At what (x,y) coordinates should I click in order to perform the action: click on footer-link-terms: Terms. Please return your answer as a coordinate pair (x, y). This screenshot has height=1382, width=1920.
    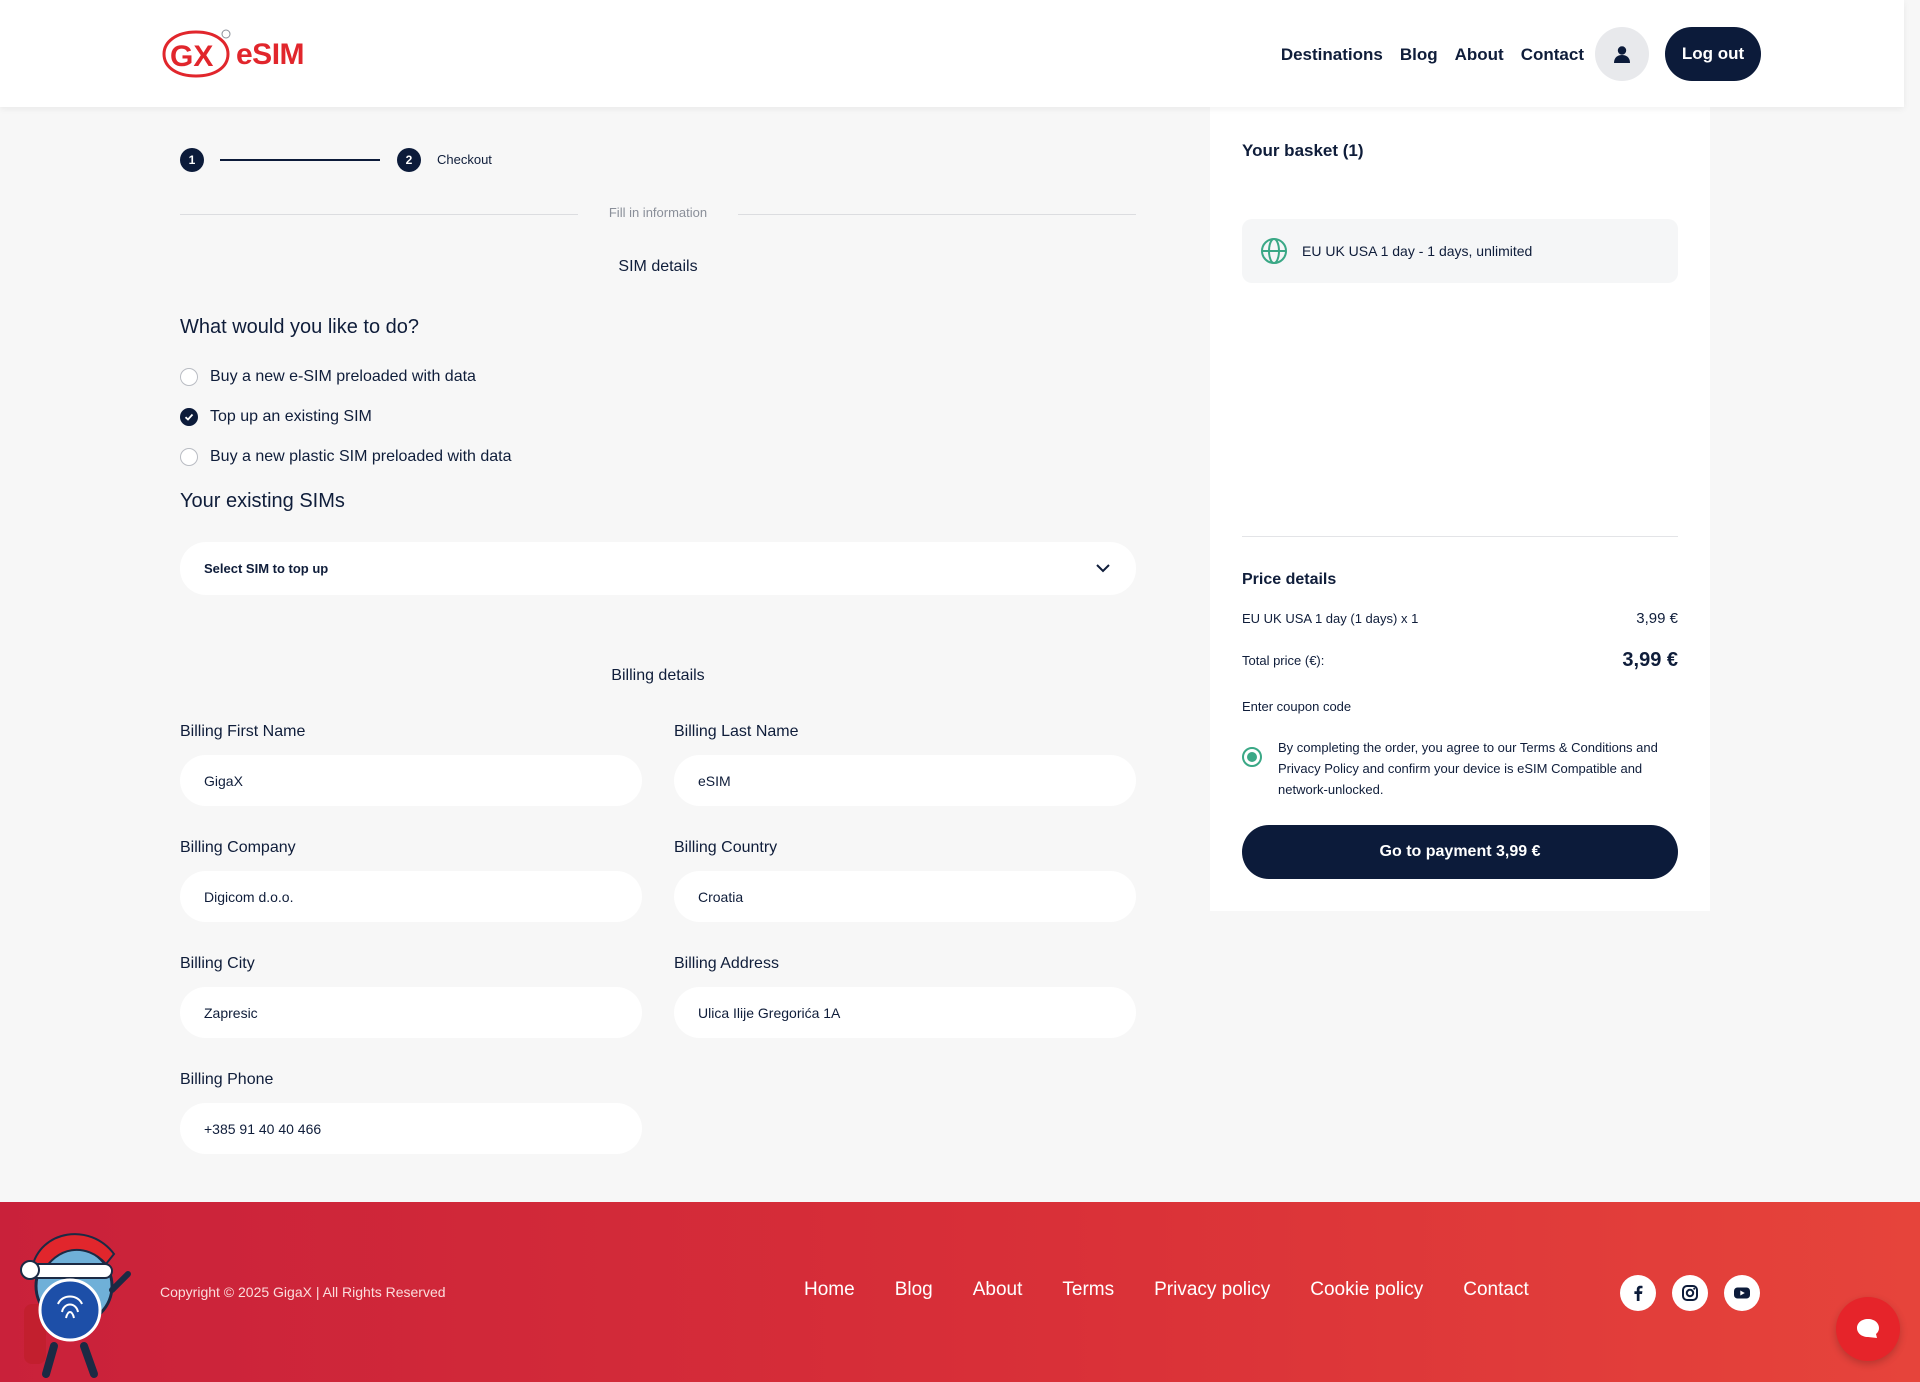
    Looking at the image, I should click on (1088, 1290).